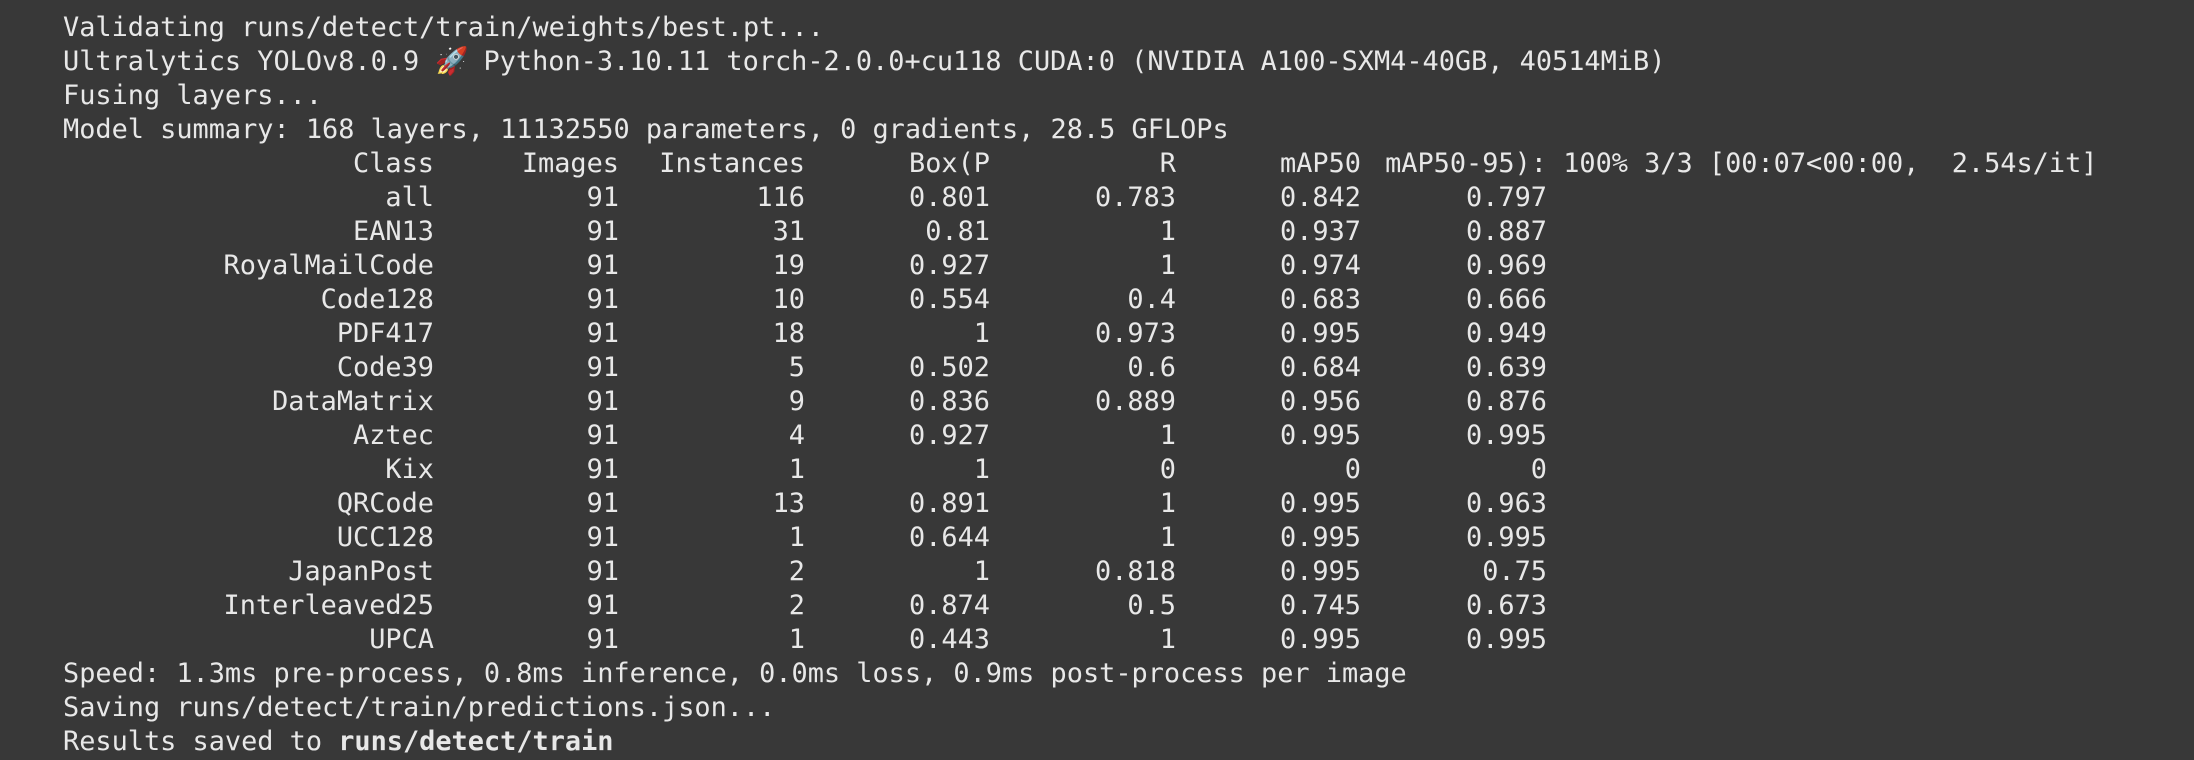  Describe the element at coordinates (1822, 163) in the screenshot. I see `progress-text: 100% 3/3 [00:07<00:00, 2.54s/it]` at that location.